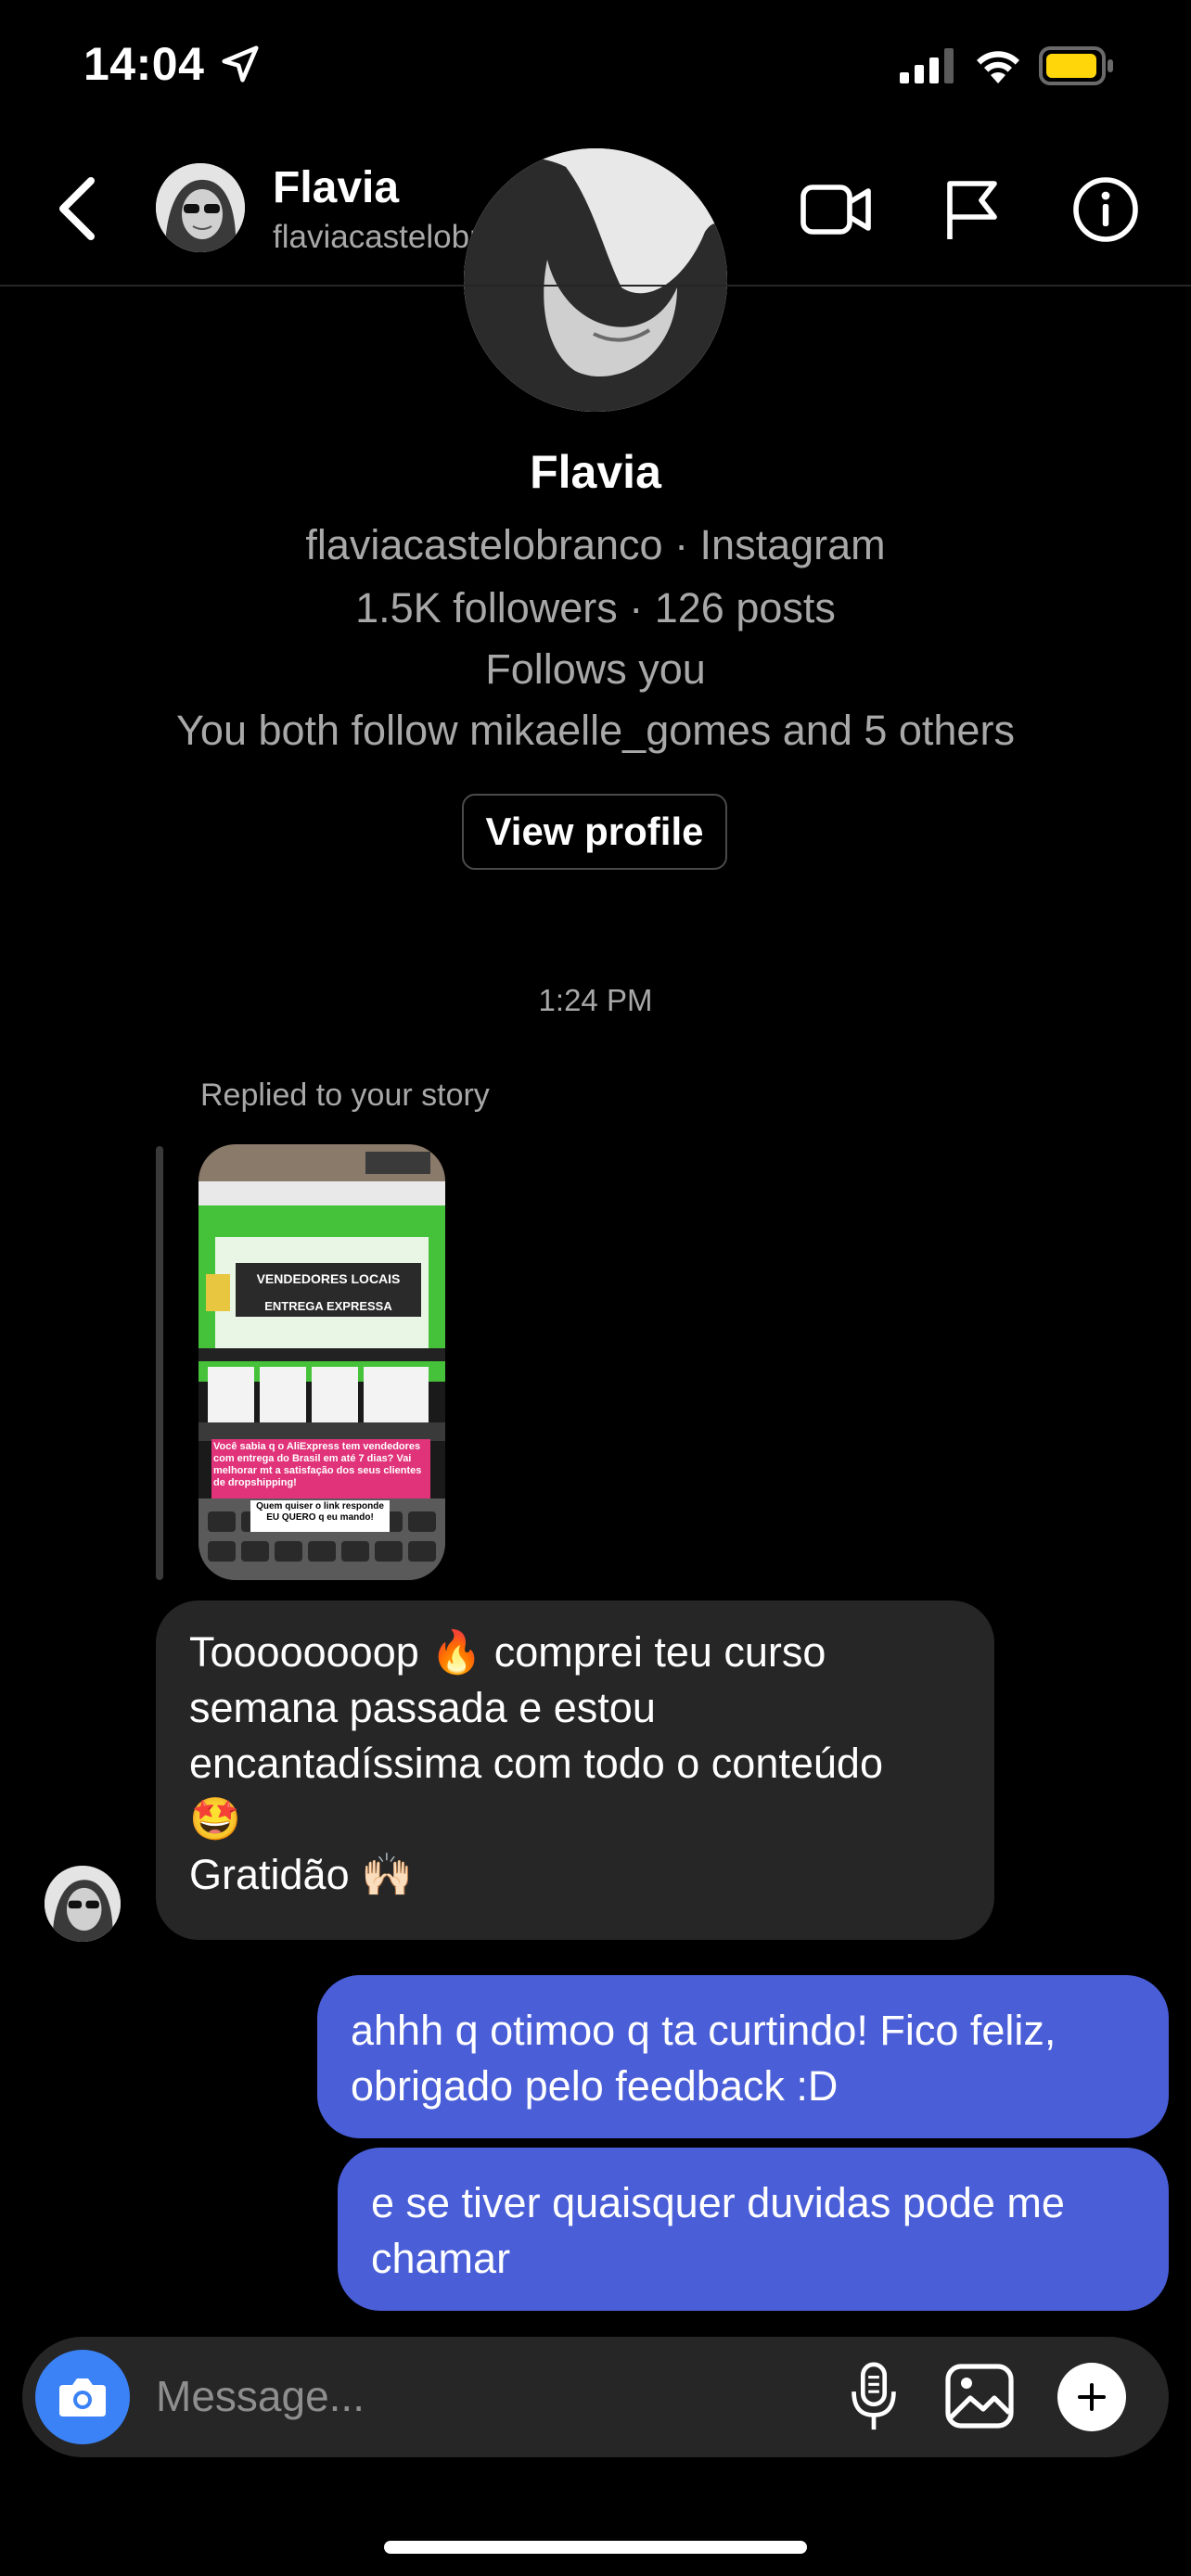 The height and width of the screenshot is (2576, 1191). What do you see at coordinates (998, 67) in the screenshot?
I see `wifi-icon` at bounding box center [998, 67].